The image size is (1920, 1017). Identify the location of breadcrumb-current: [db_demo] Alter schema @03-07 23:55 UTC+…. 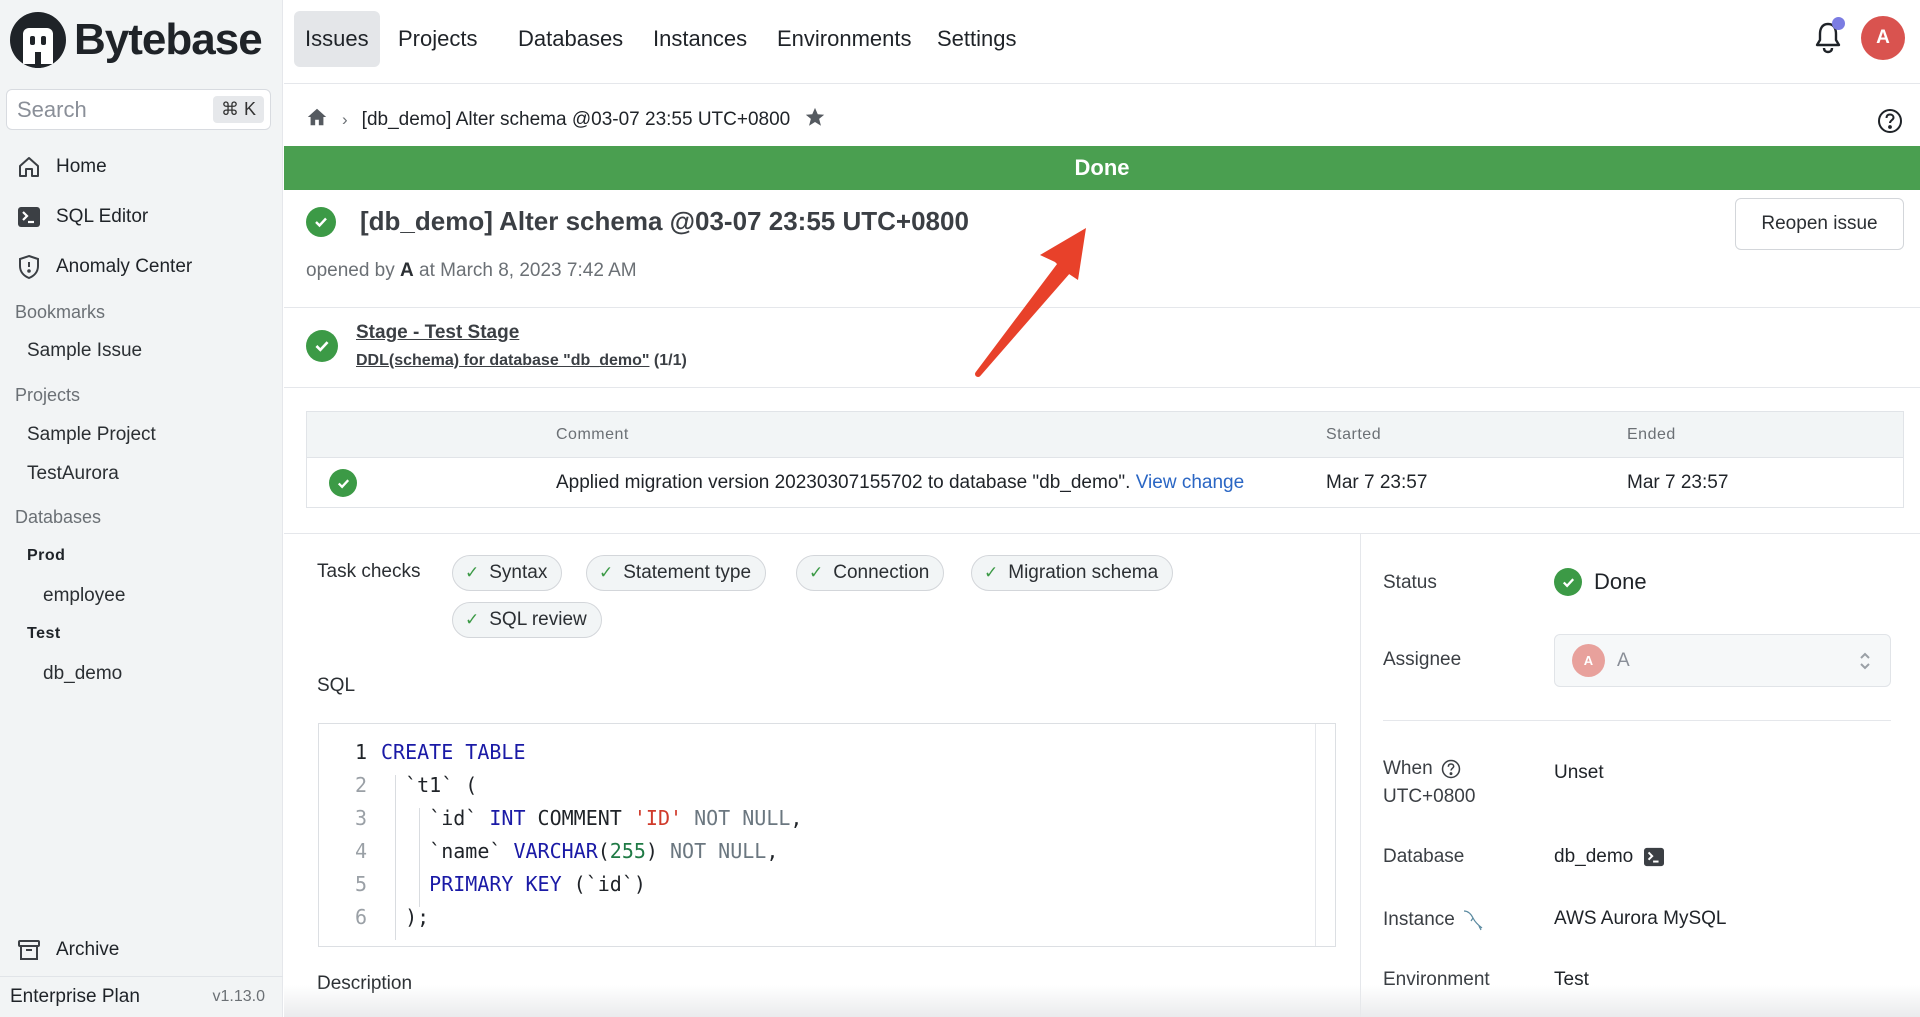
(576, 119).